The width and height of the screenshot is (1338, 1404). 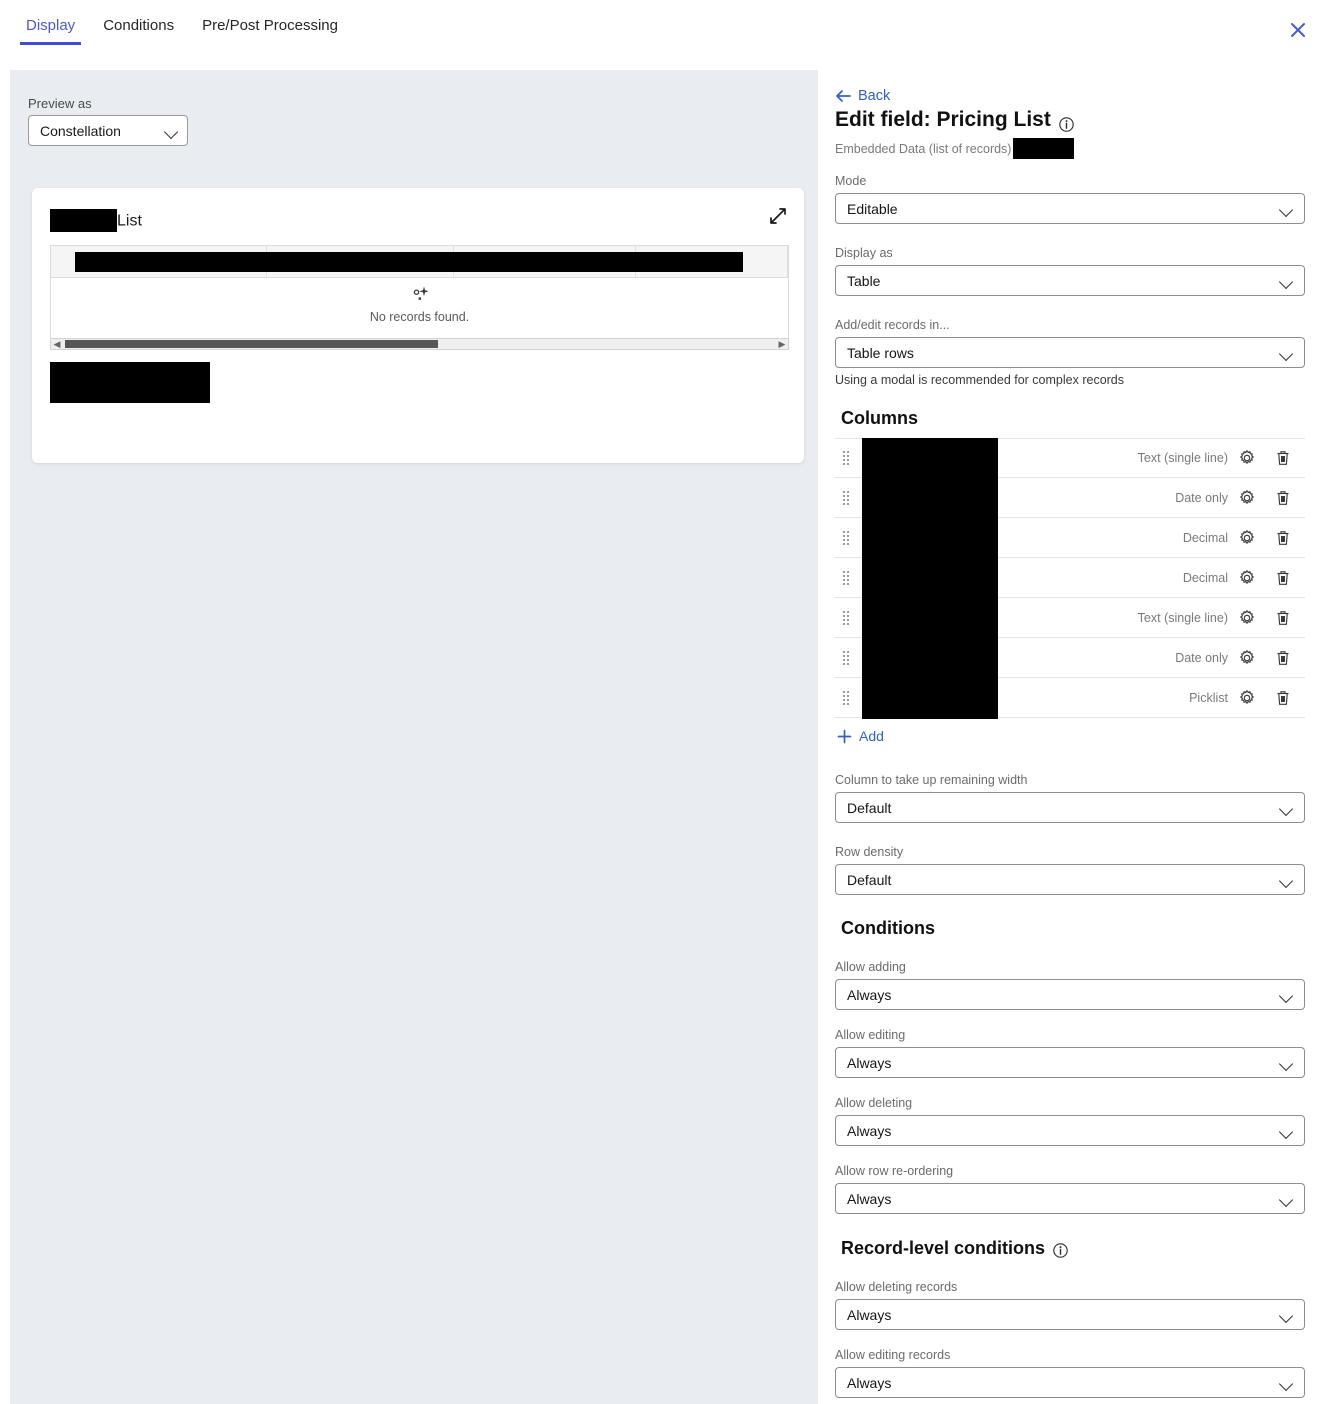 What do you see at coordinates (1070, 1198) in the screenshot?
I see `field-allow-row-reordering-select: Always` at bounding box center [1070, 1198].